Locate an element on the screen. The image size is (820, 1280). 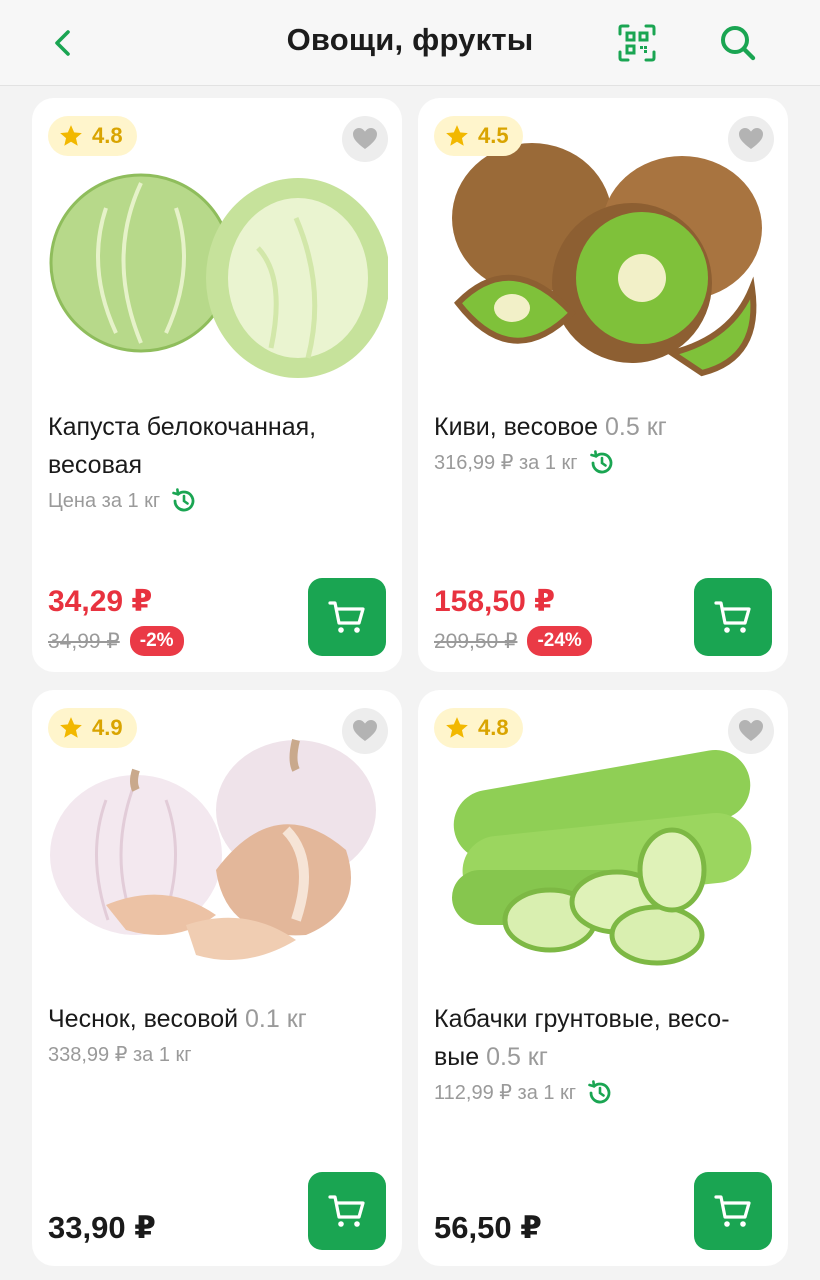
search-button is located at coordinates (738, 43).